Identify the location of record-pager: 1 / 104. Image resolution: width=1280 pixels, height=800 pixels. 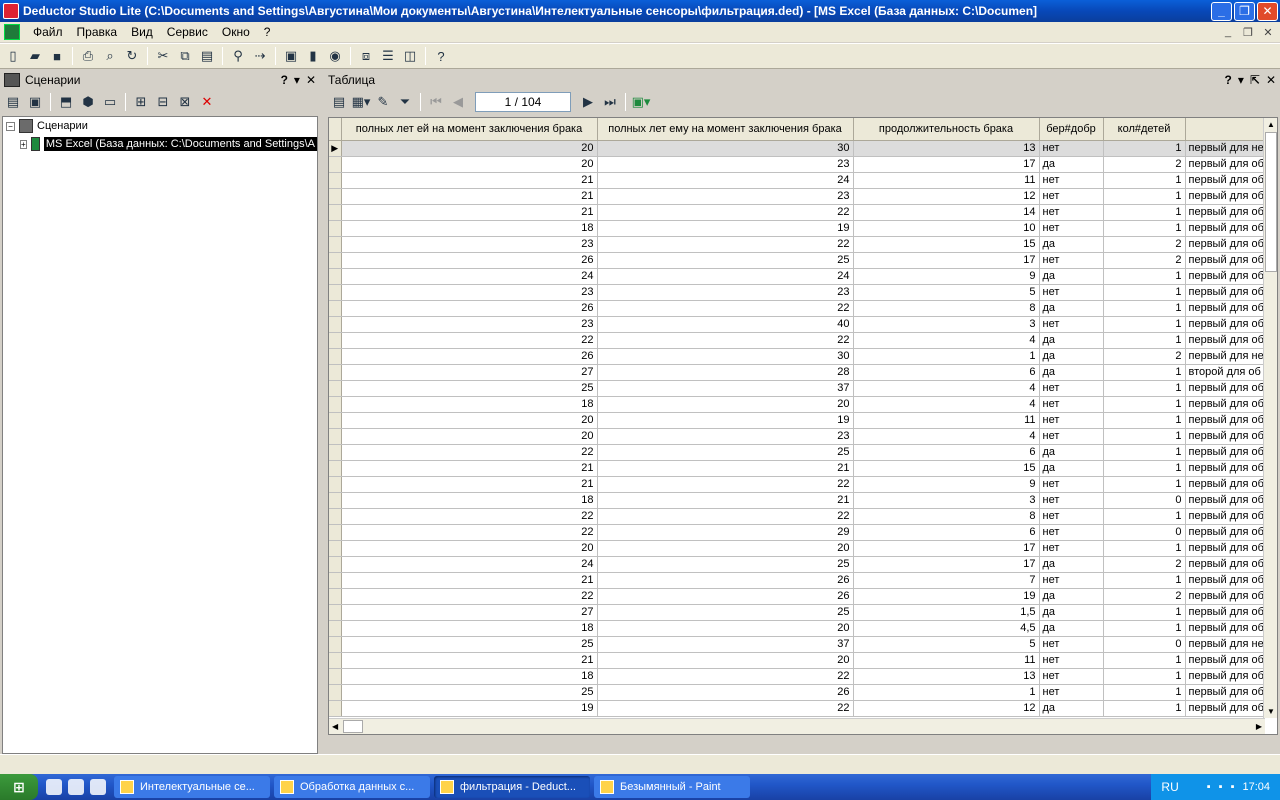
(523, 102).